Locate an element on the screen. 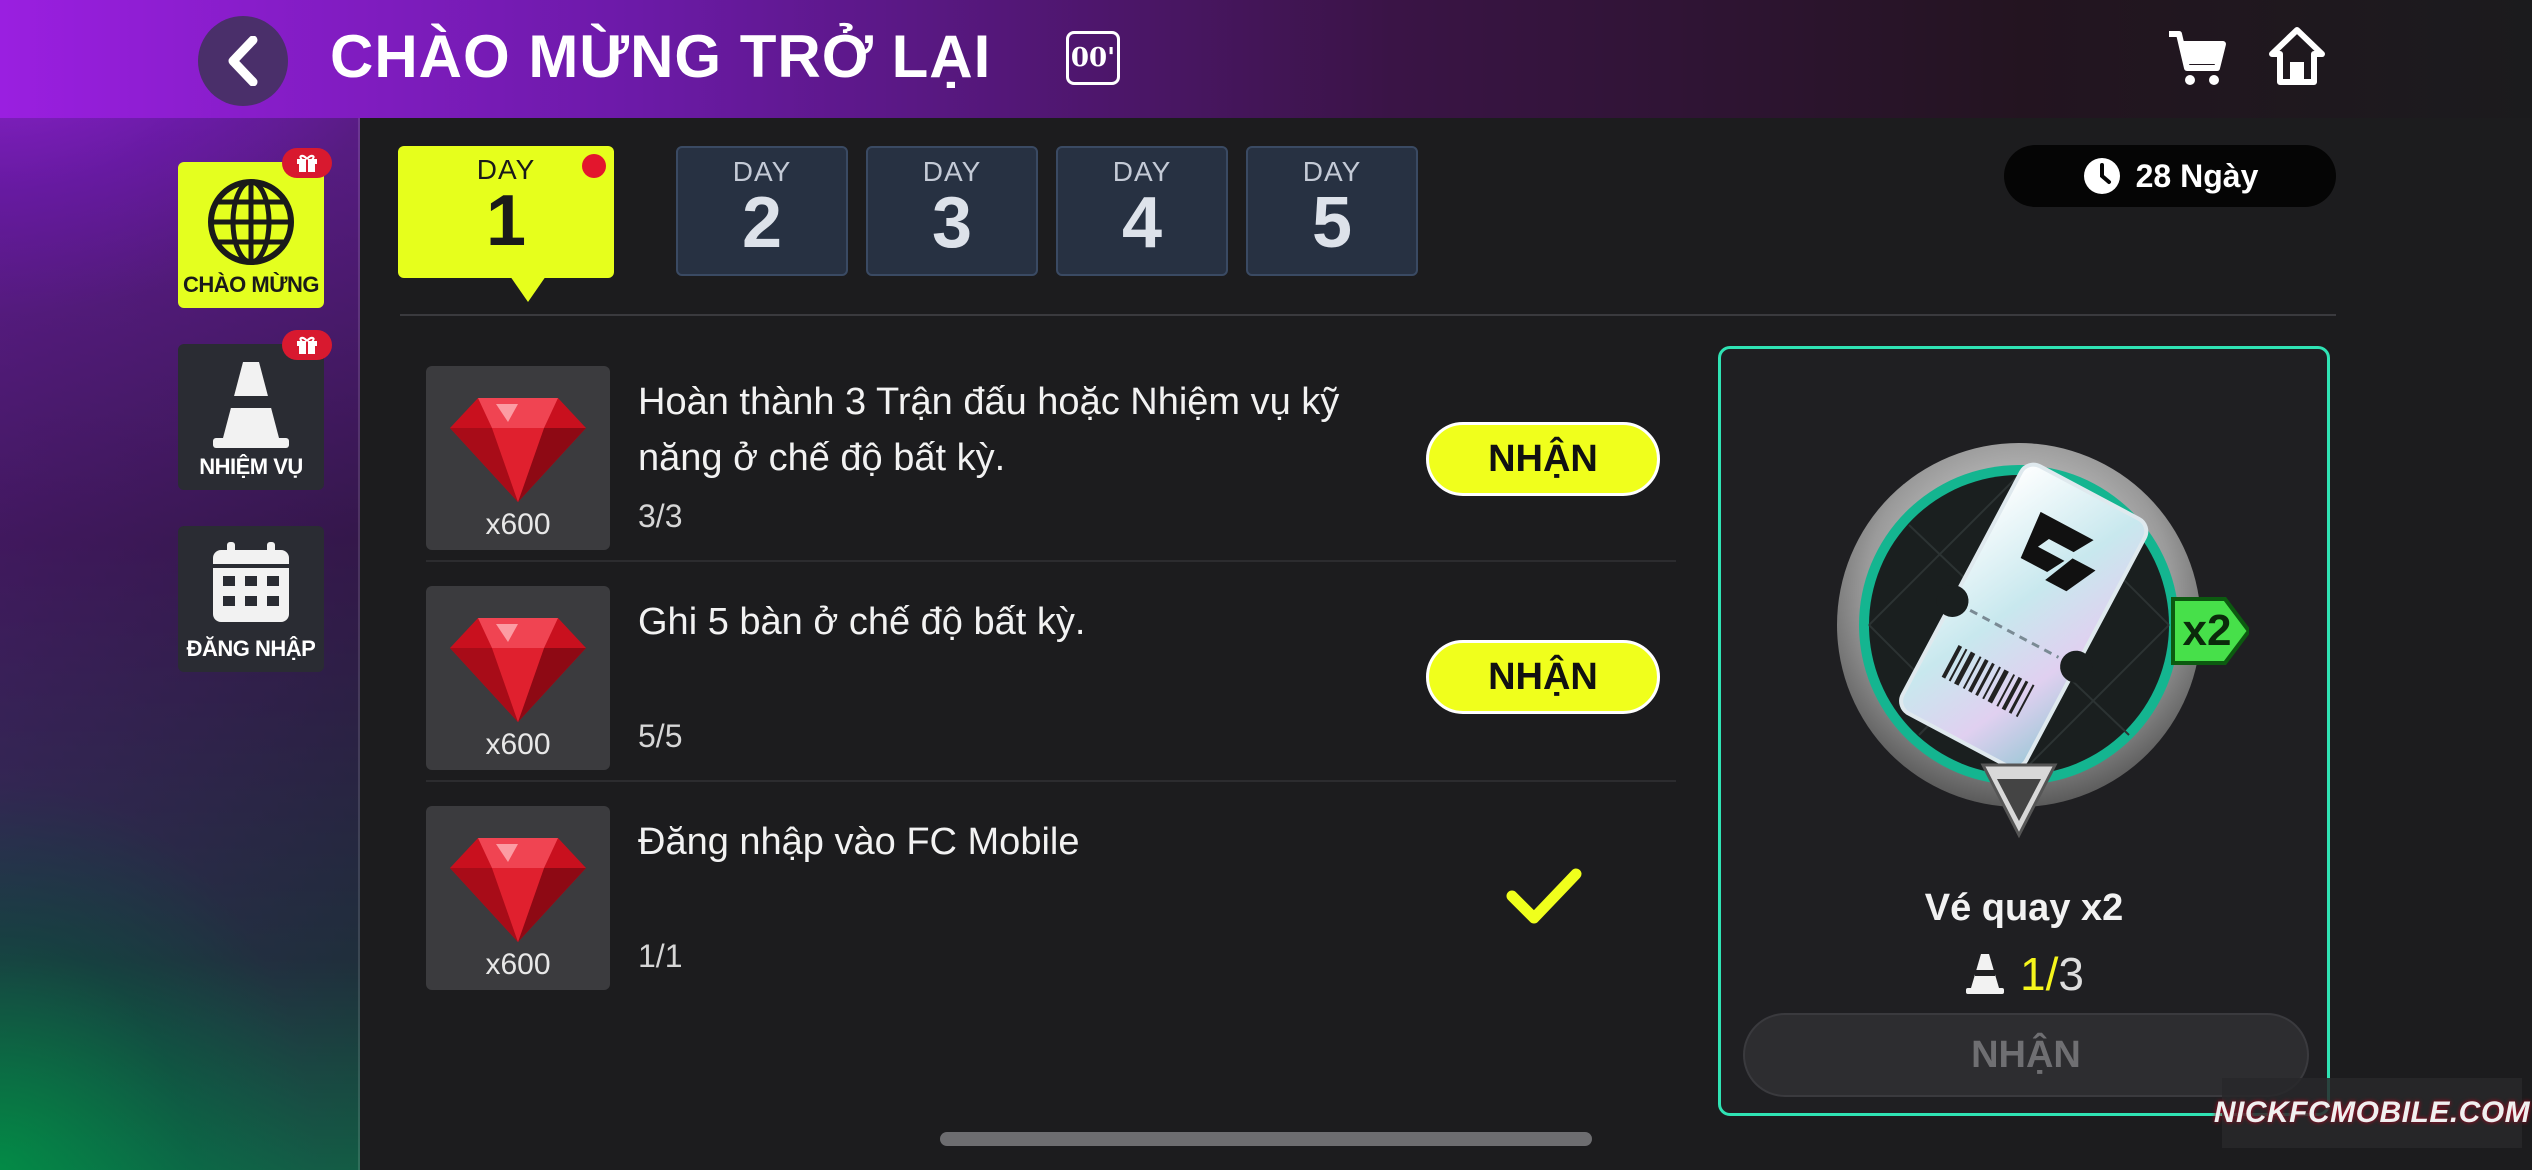 This screenshot has height=1170, width=2532. sidebar-item-label: NHIỆM VỤ is located at coordinates (251, 466).